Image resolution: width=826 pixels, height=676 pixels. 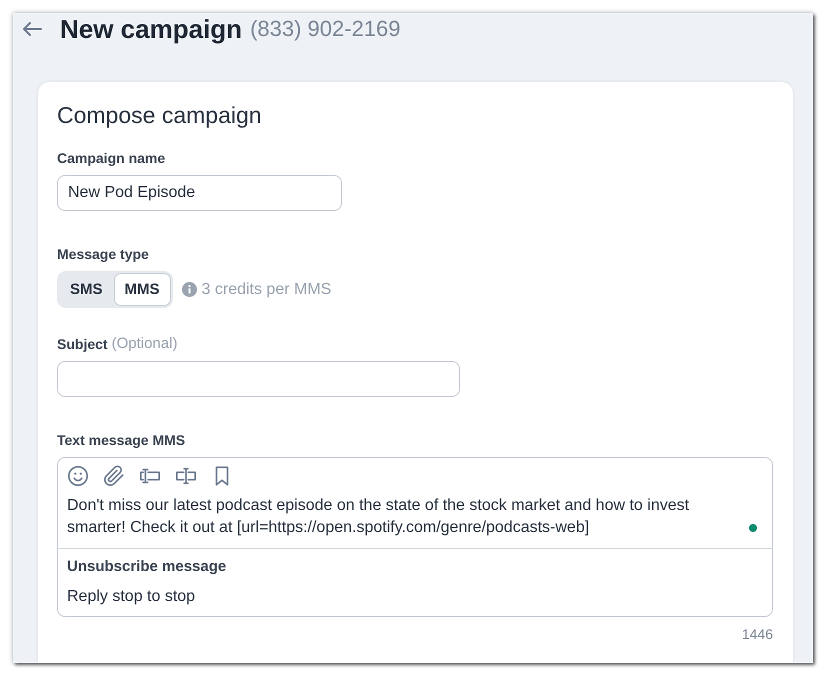 What do you see at coordinates (378, 517) in the screenshot?
I see `message-text: Don't miss our latest podcast episode on the state of the stock market and how to invest smarter! Check it out at [url=https://open.spotify.com/genre/podcasts-web]` at bounding box center [378, 517].